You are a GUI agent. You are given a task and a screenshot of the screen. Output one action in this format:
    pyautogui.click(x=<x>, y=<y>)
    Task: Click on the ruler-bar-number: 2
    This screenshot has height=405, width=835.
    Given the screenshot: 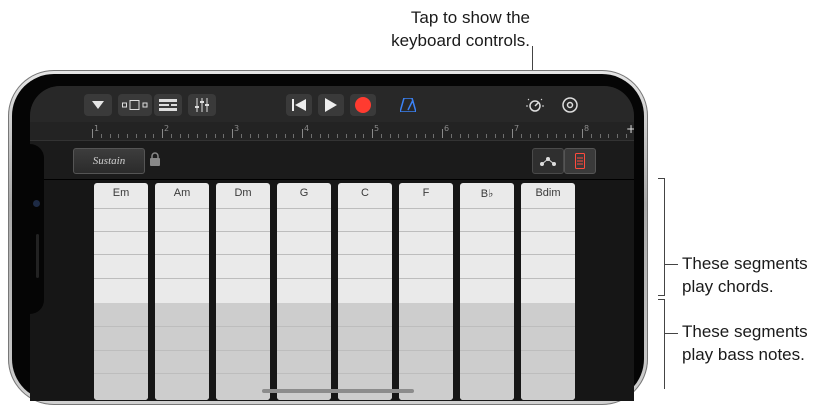 What is the action you would take?
    pyautogui.click(x=167, y=128)
    